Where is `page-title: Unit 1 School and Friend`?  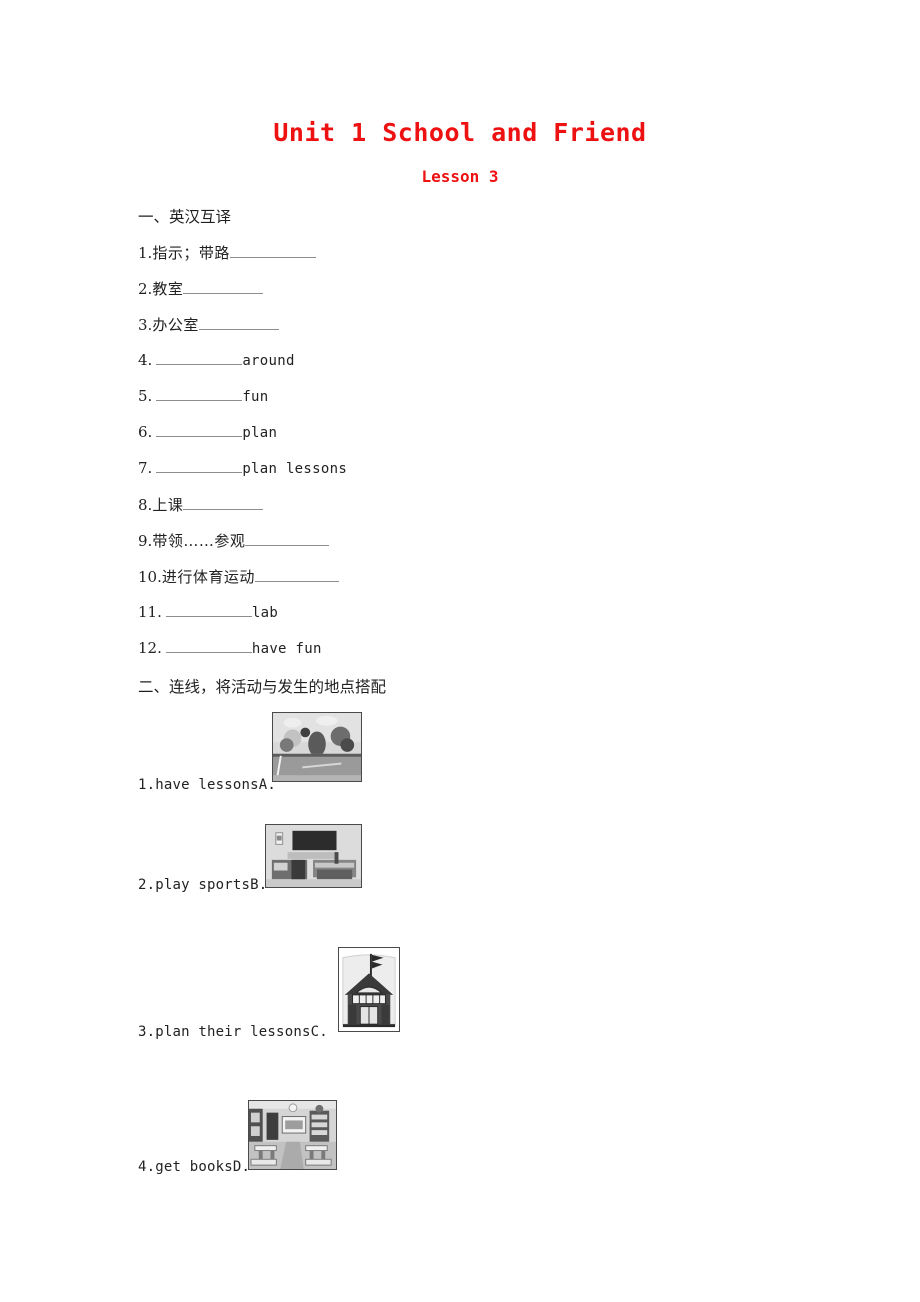 page-title: Unit 1 School and Friend is located at coordinates (460, 132).